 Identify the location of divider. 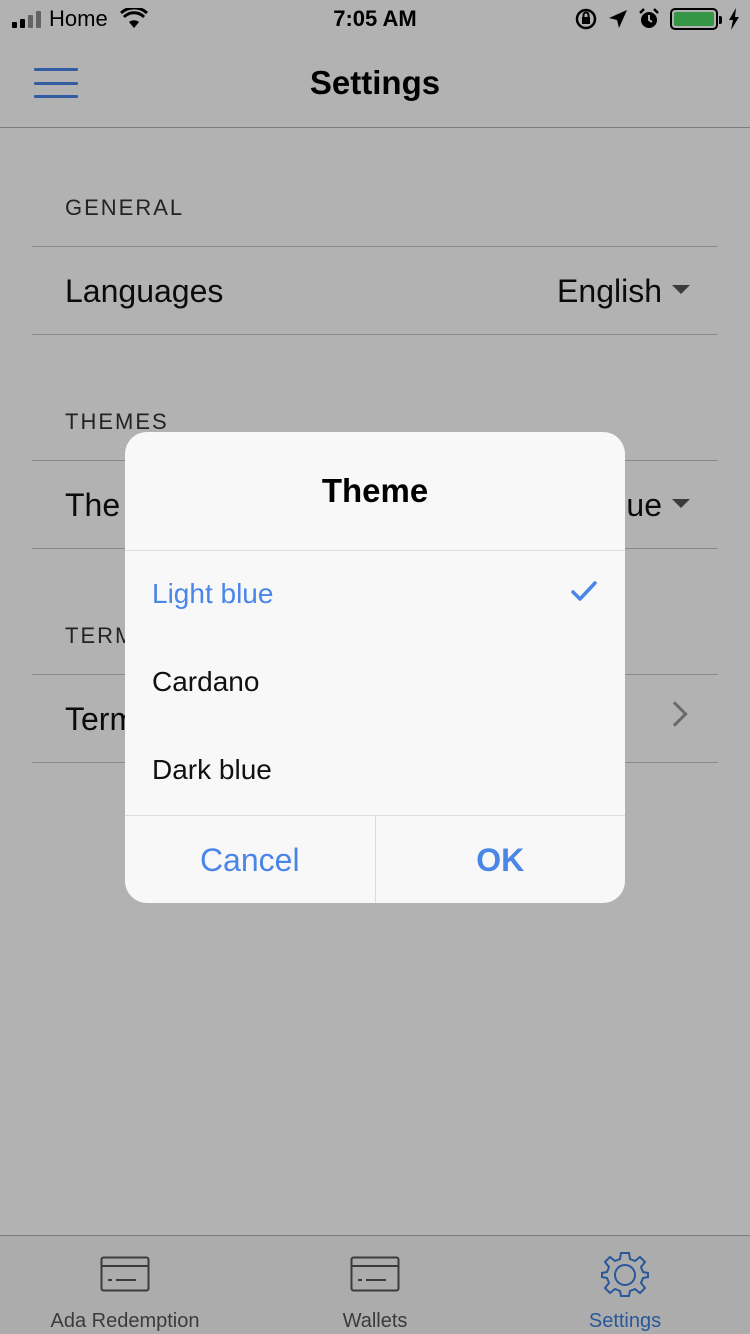
(375, 550).